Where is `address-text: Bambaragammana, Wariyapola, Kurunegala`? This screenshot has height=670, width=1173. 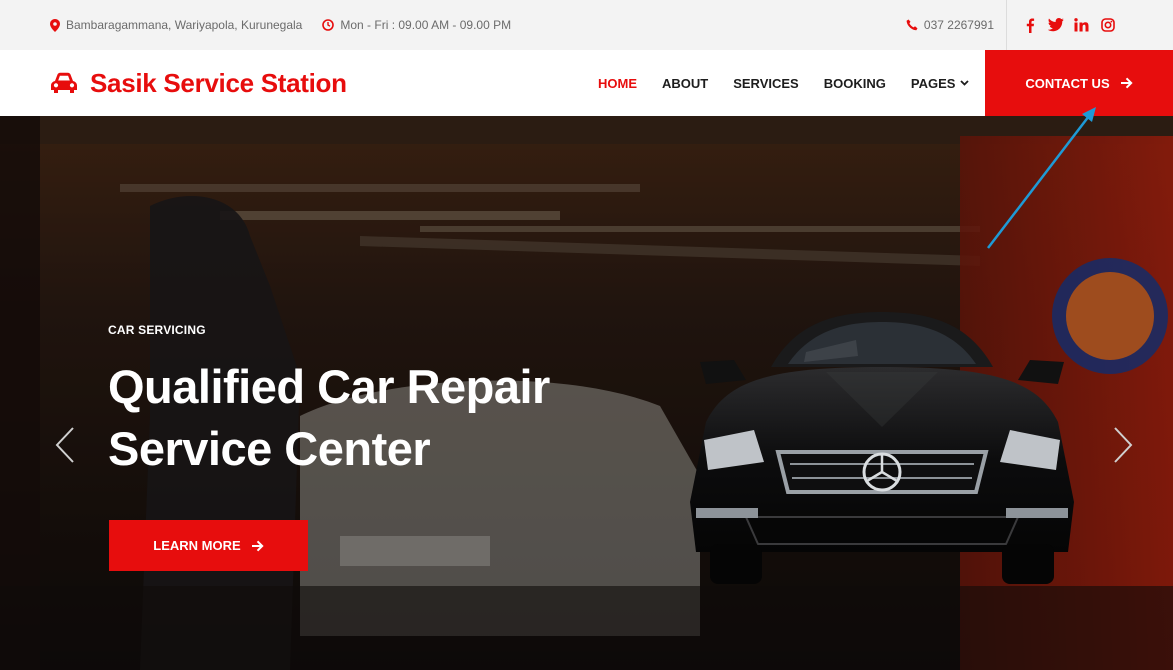 address-text: Bambaragammana, Wariyapola, Kurunegala is located at coordinates (184, 25).